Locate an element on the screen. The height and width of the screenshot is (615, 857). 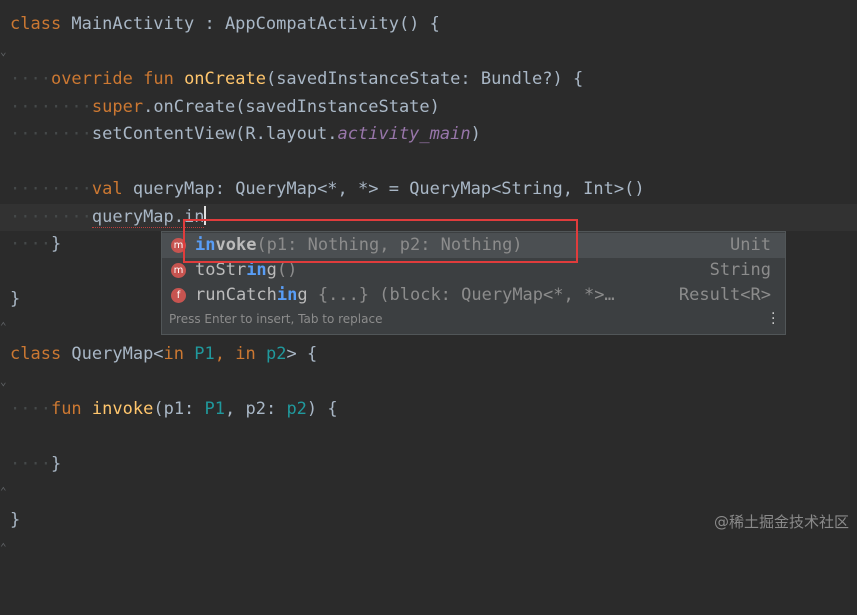
completion-item: m toString() String is located at coordinates (473, 270).